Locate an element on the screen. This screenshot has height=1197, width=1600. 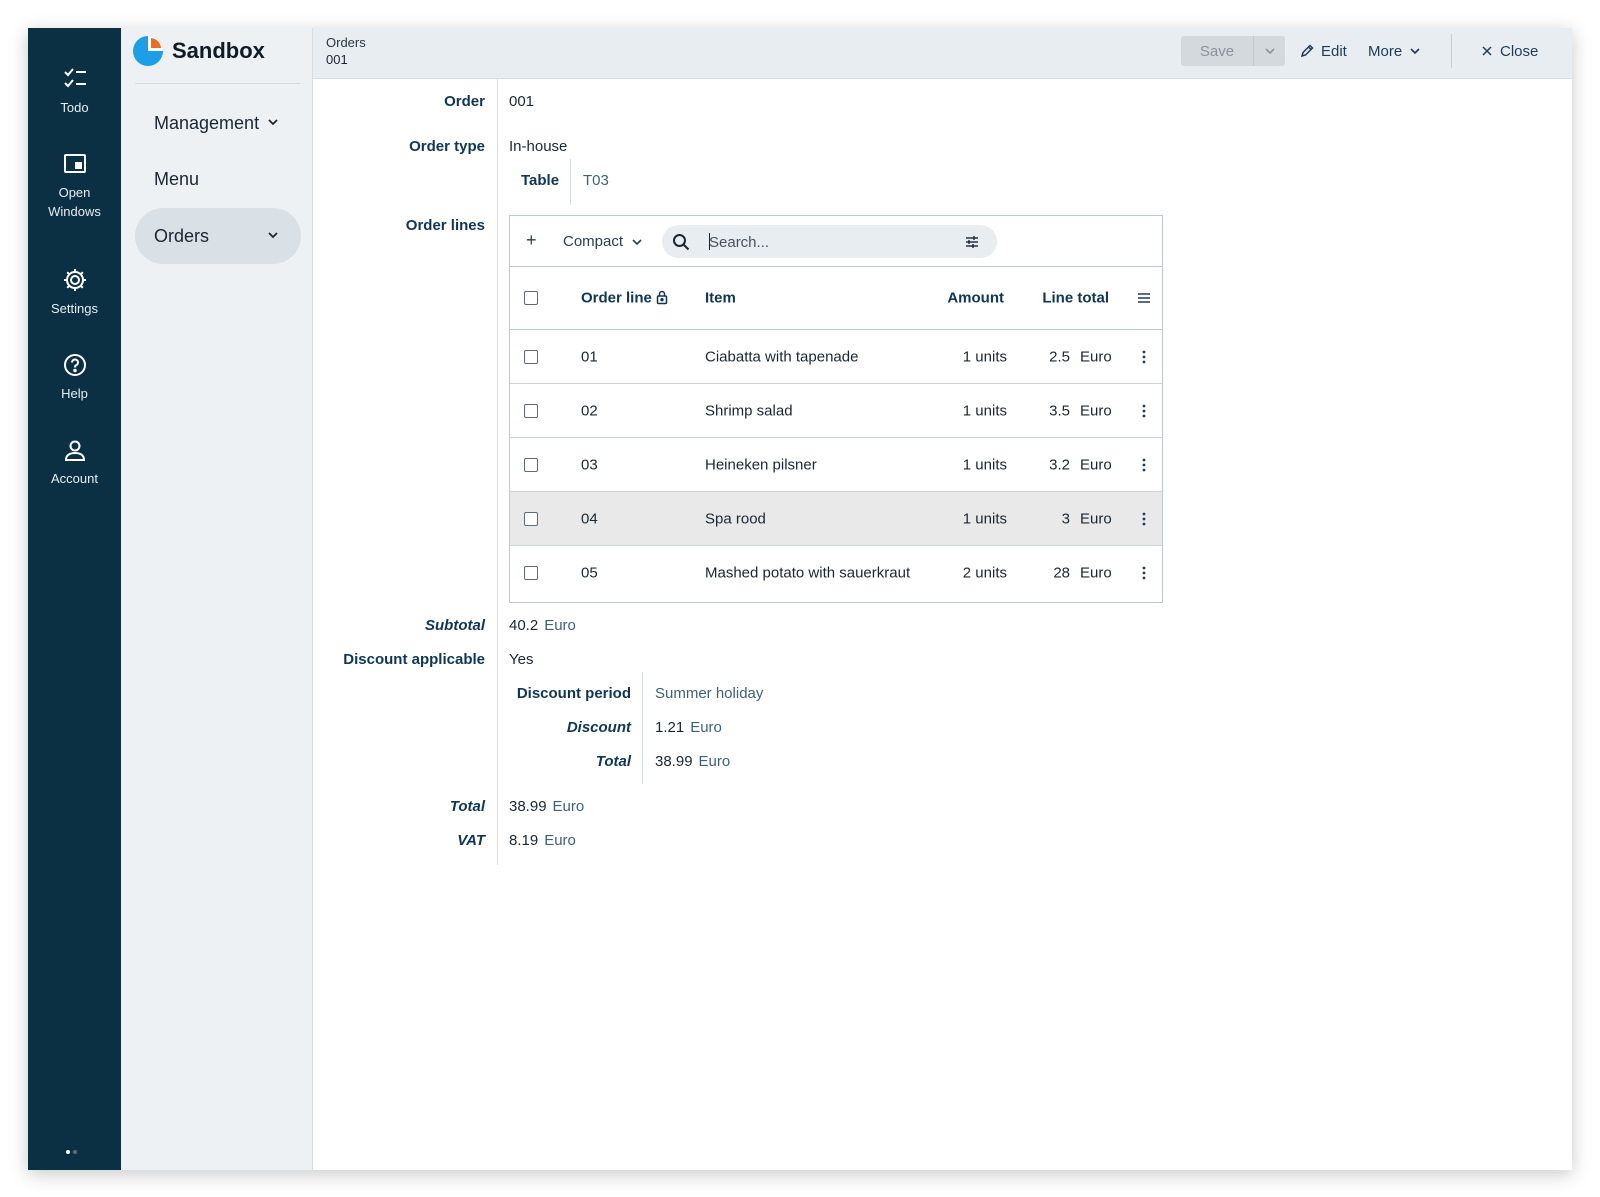
search-box is located at coordinates (829, 241).